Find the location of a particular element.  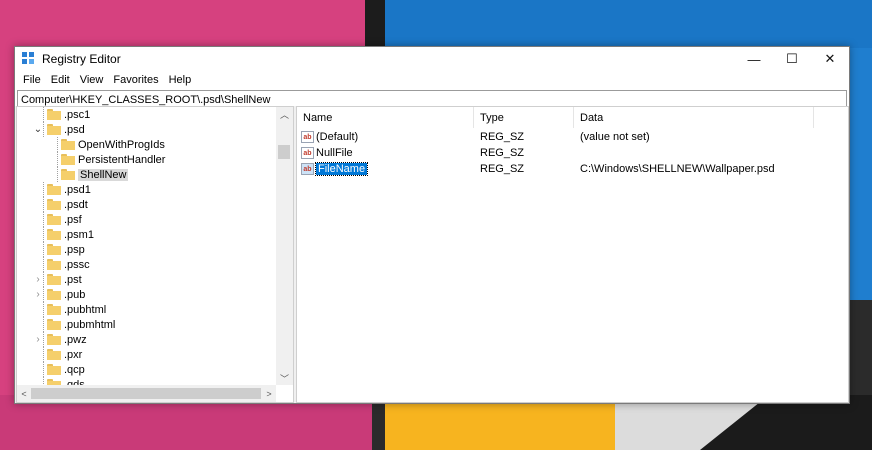

value-row: ab (Default) REG_SZ (value not set) is located at coordinates (572, 137).